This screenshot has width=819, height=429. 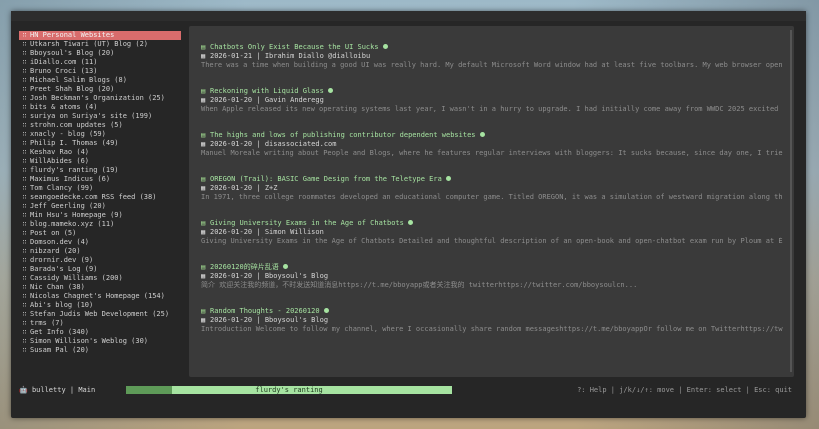 I want to click on sidebar-item-feed: ∷ Keshav Rao (4), so click(x=100, y=152).